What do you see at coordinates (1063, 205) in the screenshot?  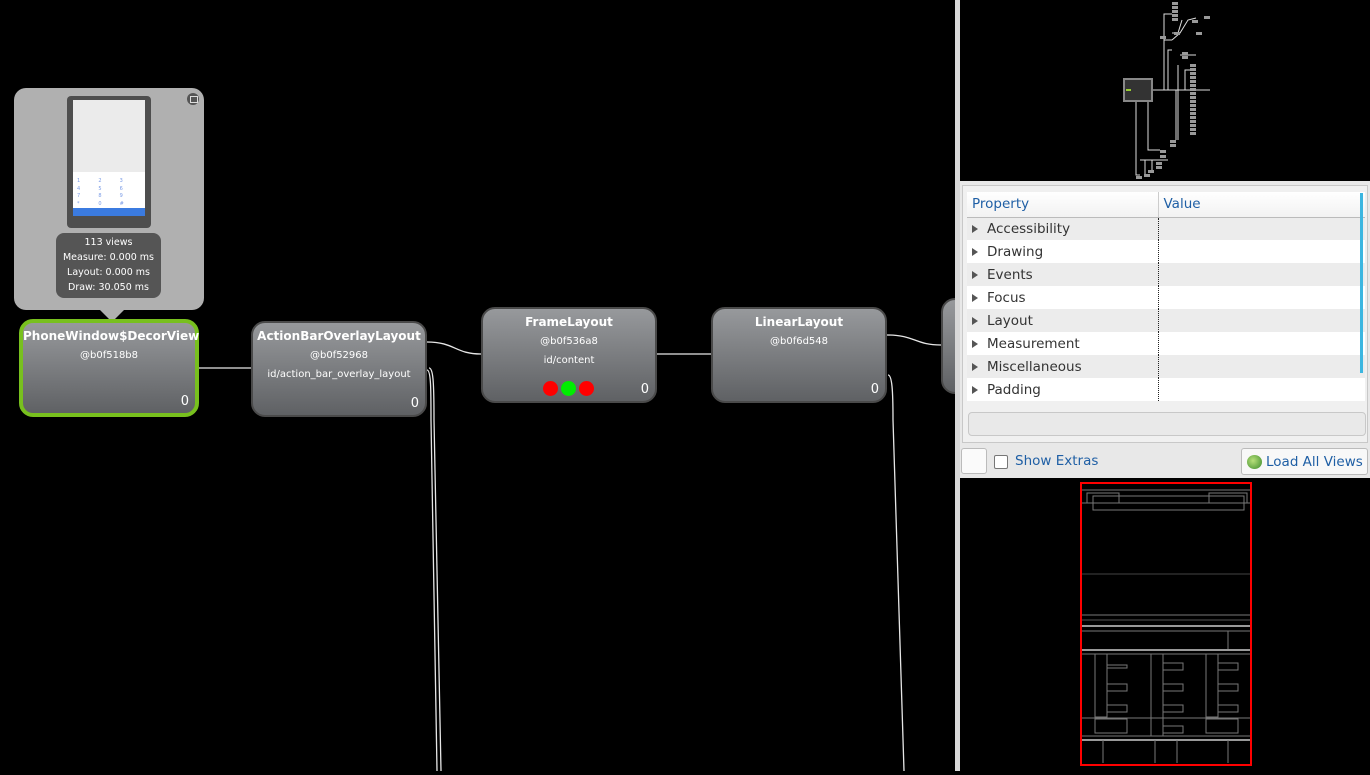 I see `column-header-property: Property` at bounding box center [1063, 205].